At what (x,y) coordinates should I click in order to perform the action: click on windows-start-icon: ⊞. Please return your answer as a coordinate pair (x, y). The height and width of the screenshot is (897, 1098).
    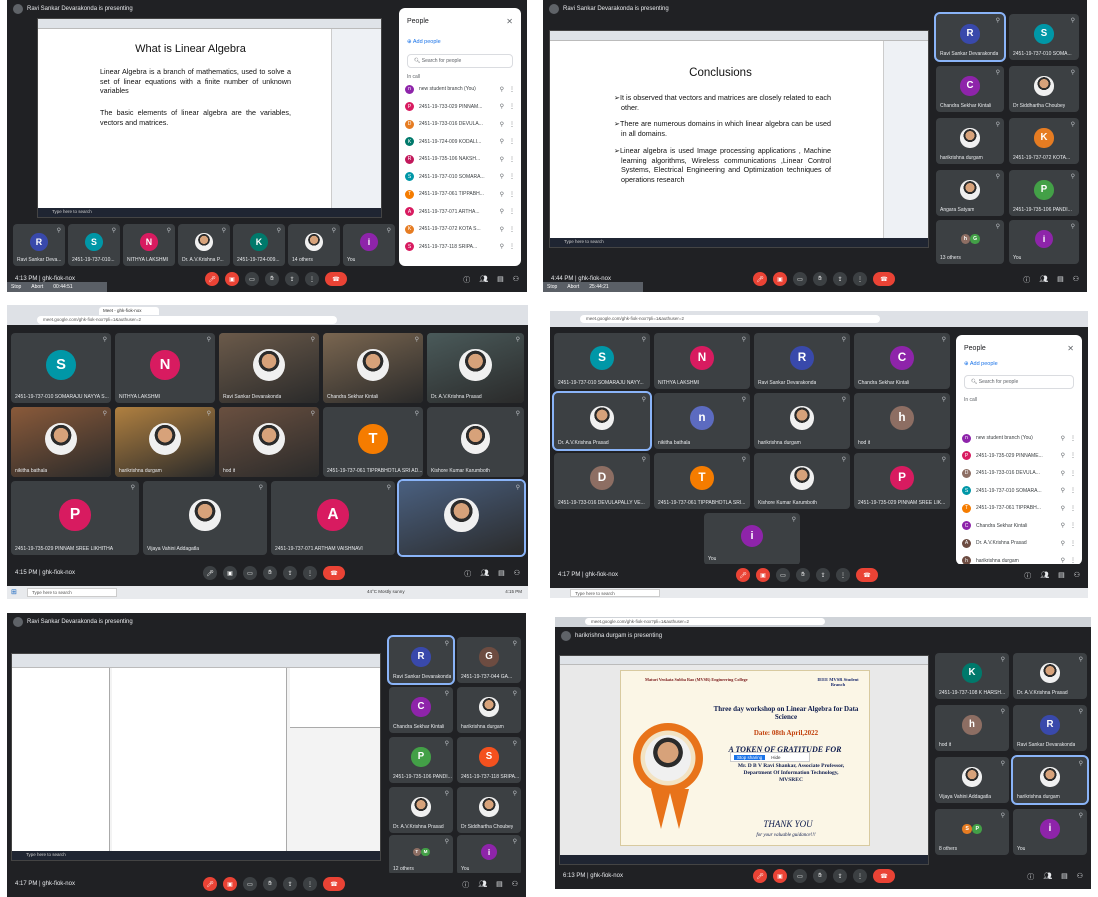
    Looking at the image, I should click on (14, 592).